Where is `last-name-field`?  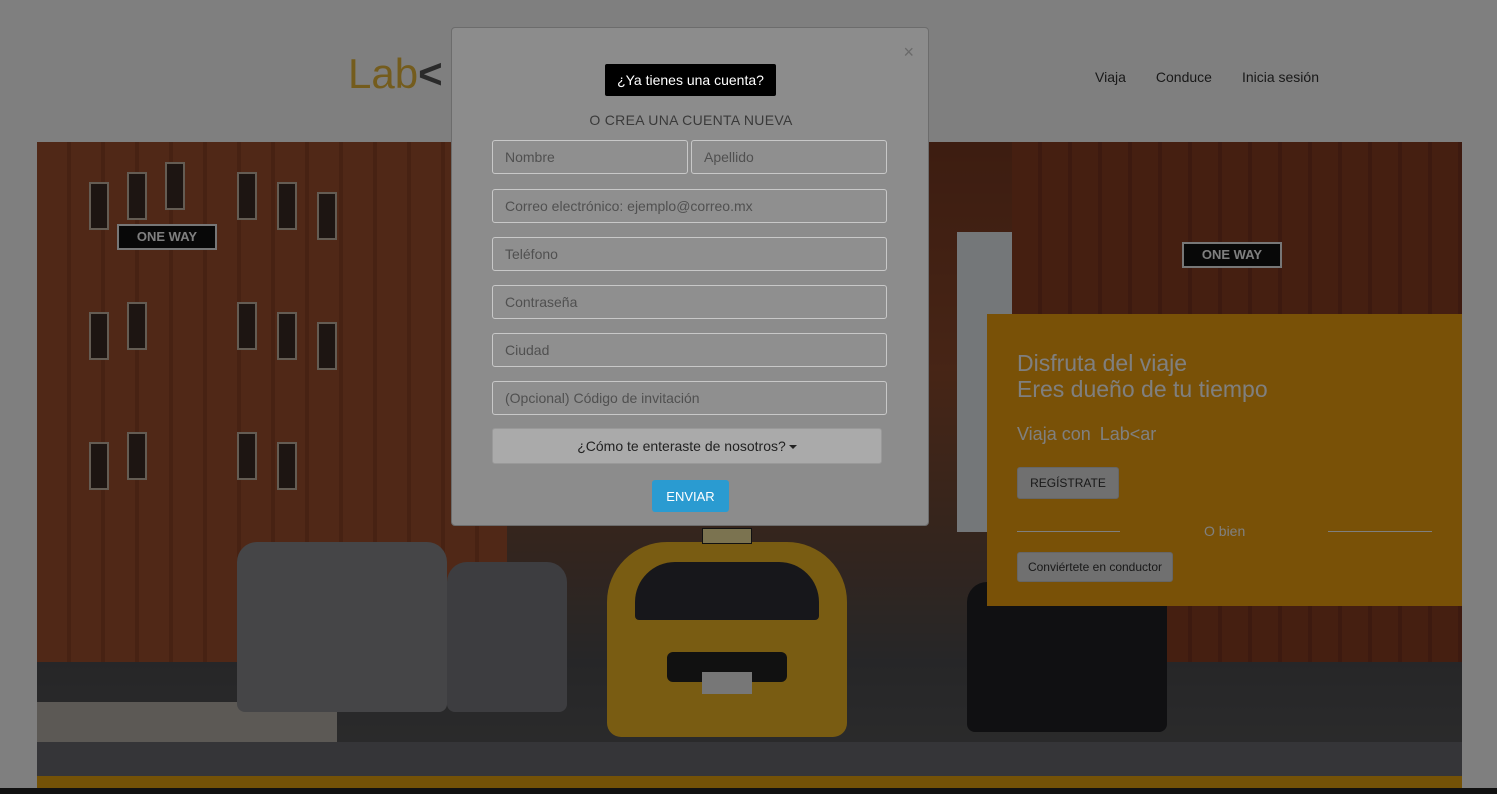 last-name-field is located at coordinates (789, 157).